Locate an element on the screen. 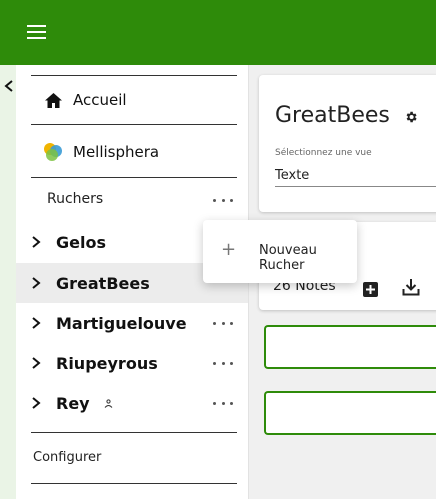 The height and width of the screenshot is (499, 436). view-select-value: Texte is located at coordinates (292, 175).